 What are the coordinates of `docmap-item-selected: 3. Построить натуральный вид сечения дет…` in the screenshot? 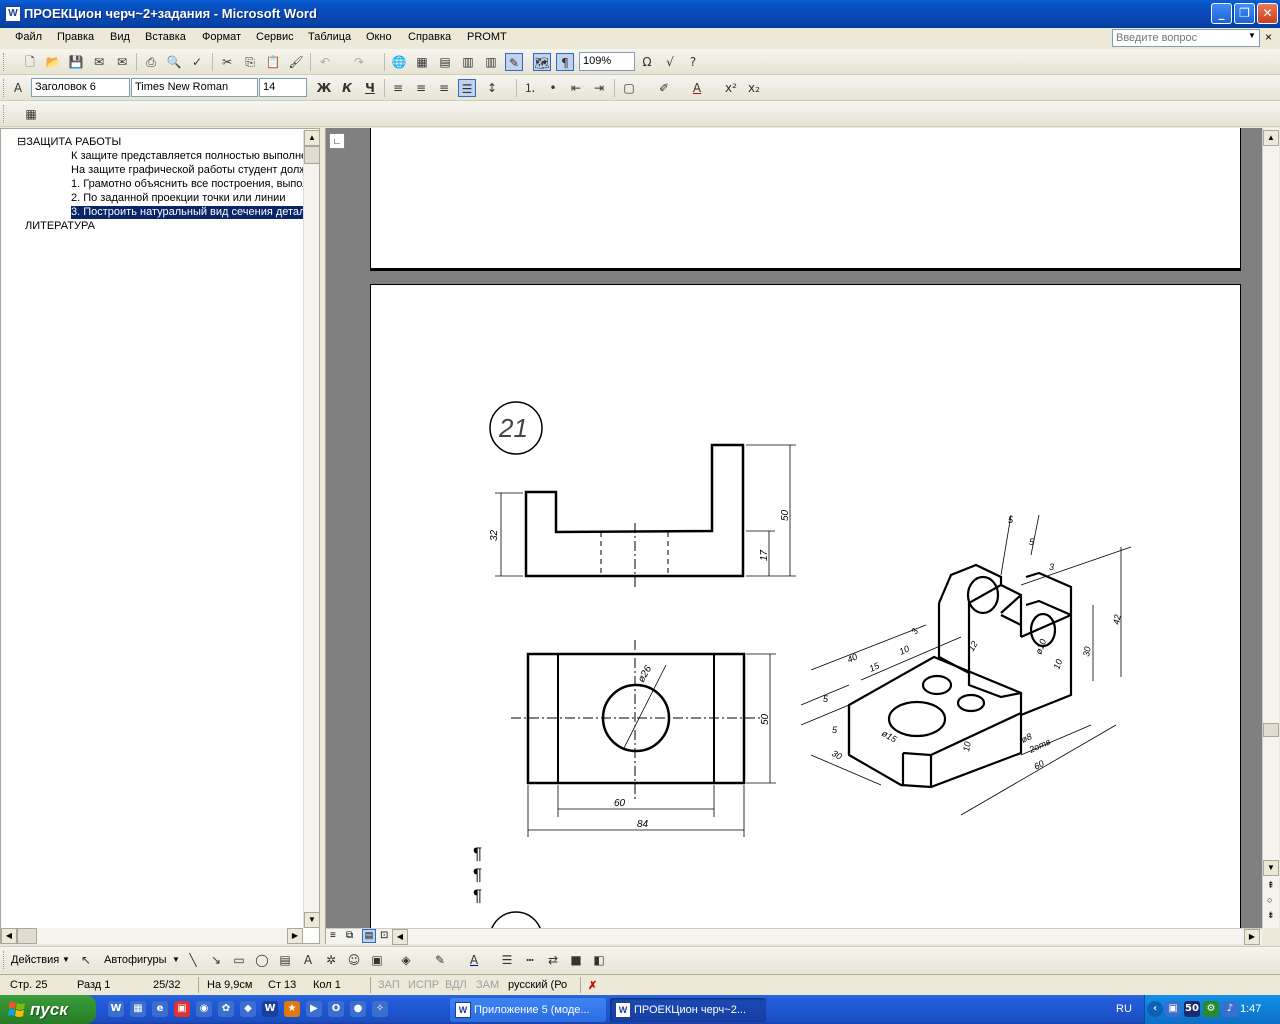 It's located at (187, 212).